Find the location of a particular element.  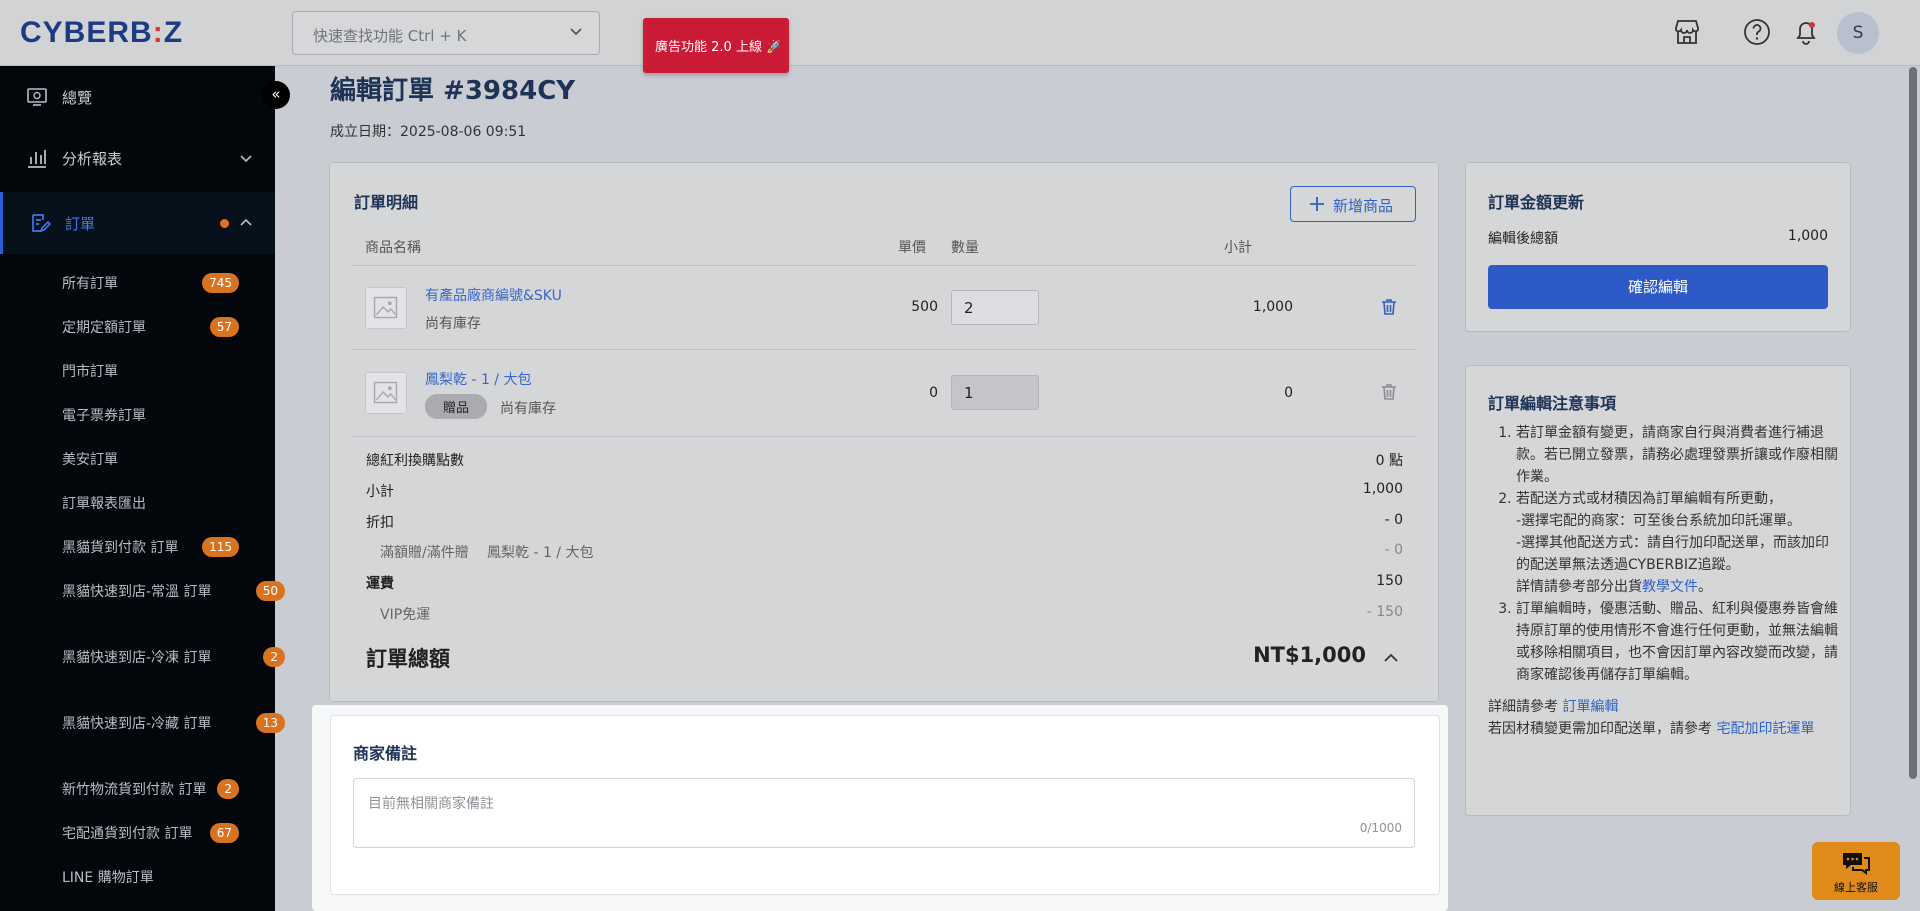

count-badge: 57 is located at coordinates (224, 327).